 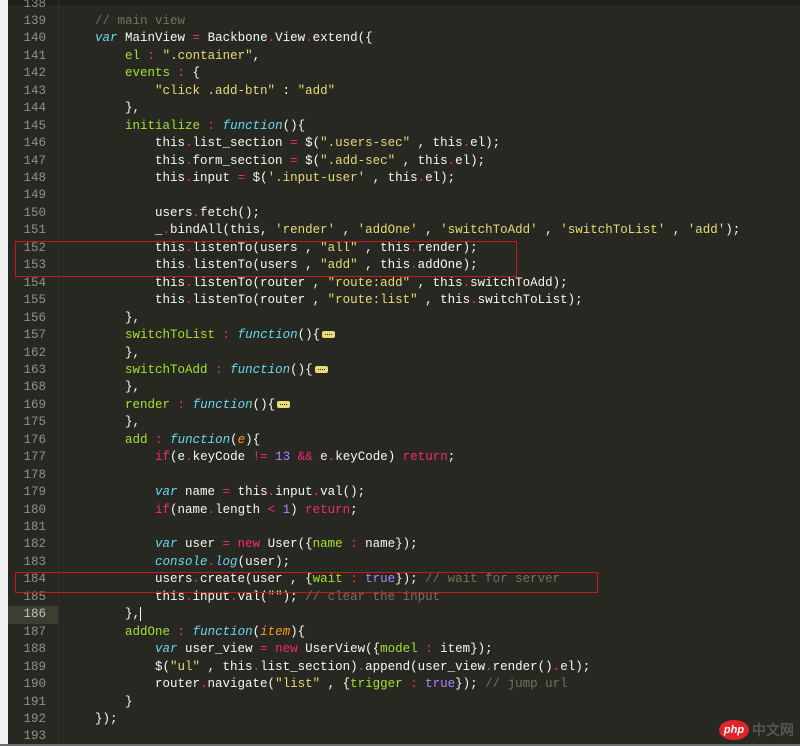 What do you see at coordinates (241, 178) in the screenshot?
I see `code-token: =` at bounding box center [241, 178].